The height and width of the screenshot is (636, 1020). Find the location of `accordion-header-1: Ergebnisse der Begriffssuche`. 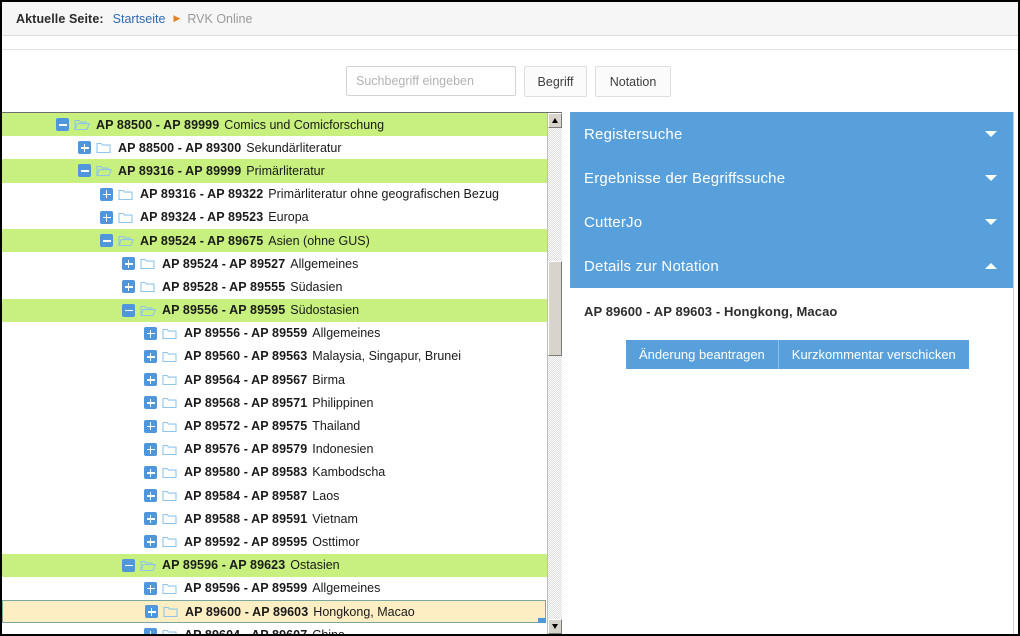

accordion-header-1: Ergebnisse der Begriffssuche is located at coordinates (791, 178).